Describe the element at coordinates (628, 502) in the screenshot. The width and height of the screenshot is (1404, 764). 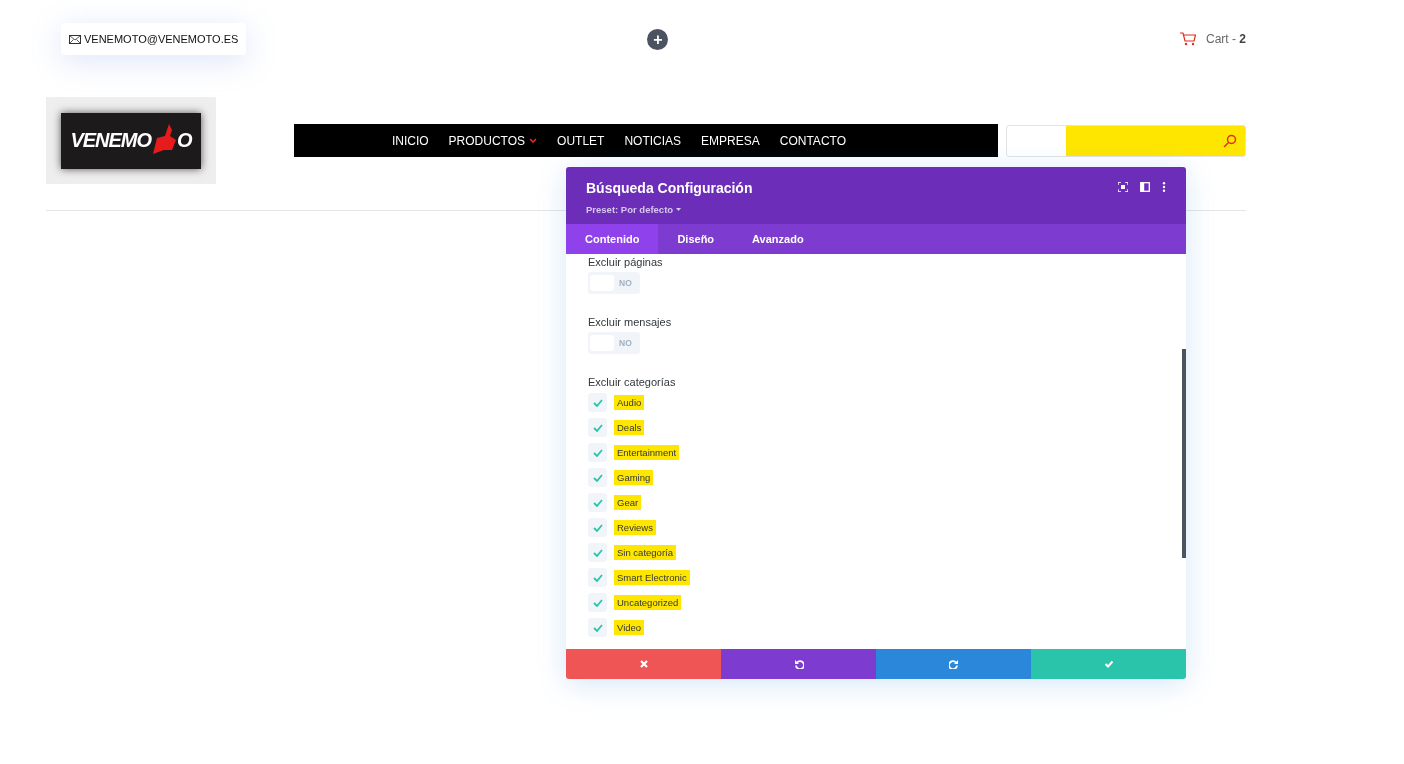
I see `checkbox-label: Gear` at that location.